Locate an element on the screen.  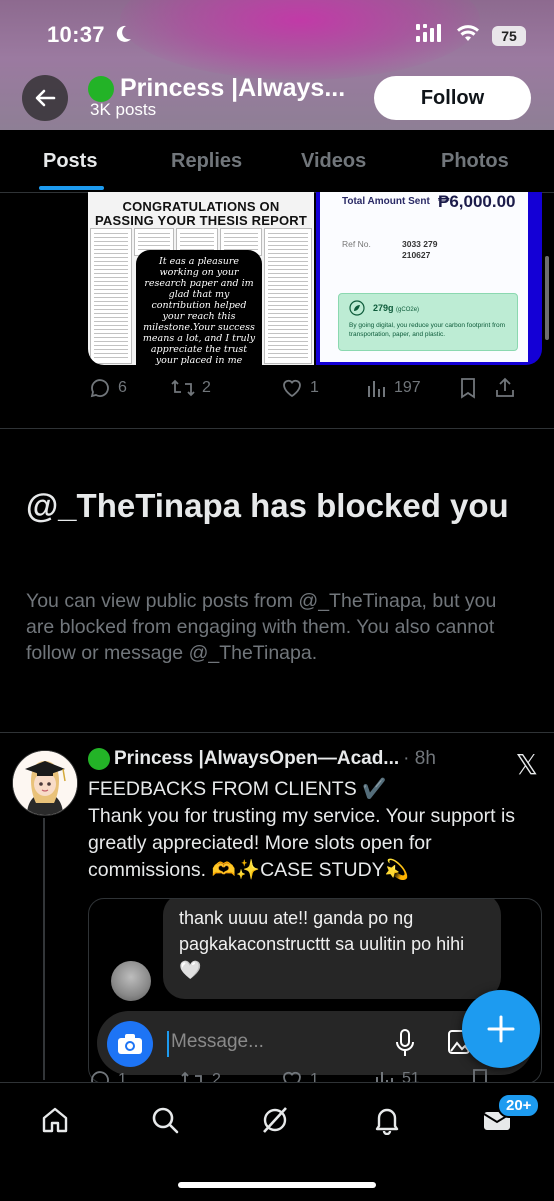
status-time: 10:37 is located at coordinates (76, 34).